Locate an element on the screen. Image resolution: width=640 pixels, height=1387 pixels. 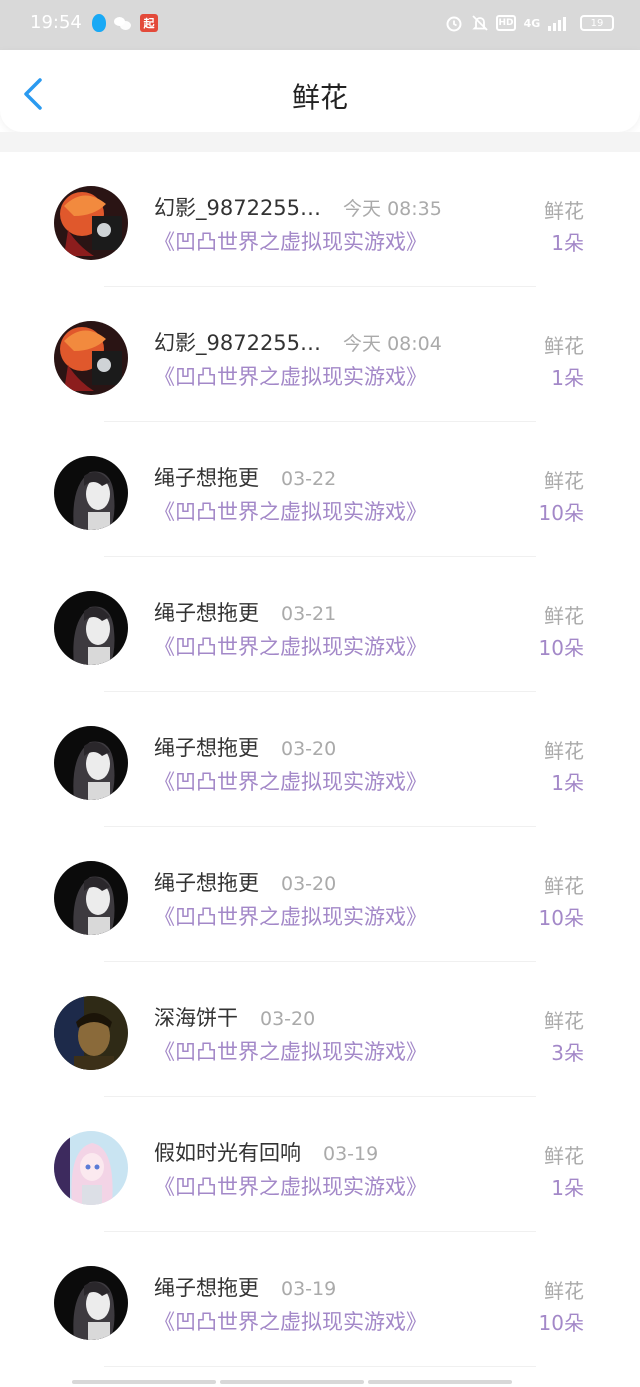
list-item: 绳子想拖更 03-22 《凹凸世界之虚拟现实游戏》 鲜花 10朵 is located at coordinates (320, 489).